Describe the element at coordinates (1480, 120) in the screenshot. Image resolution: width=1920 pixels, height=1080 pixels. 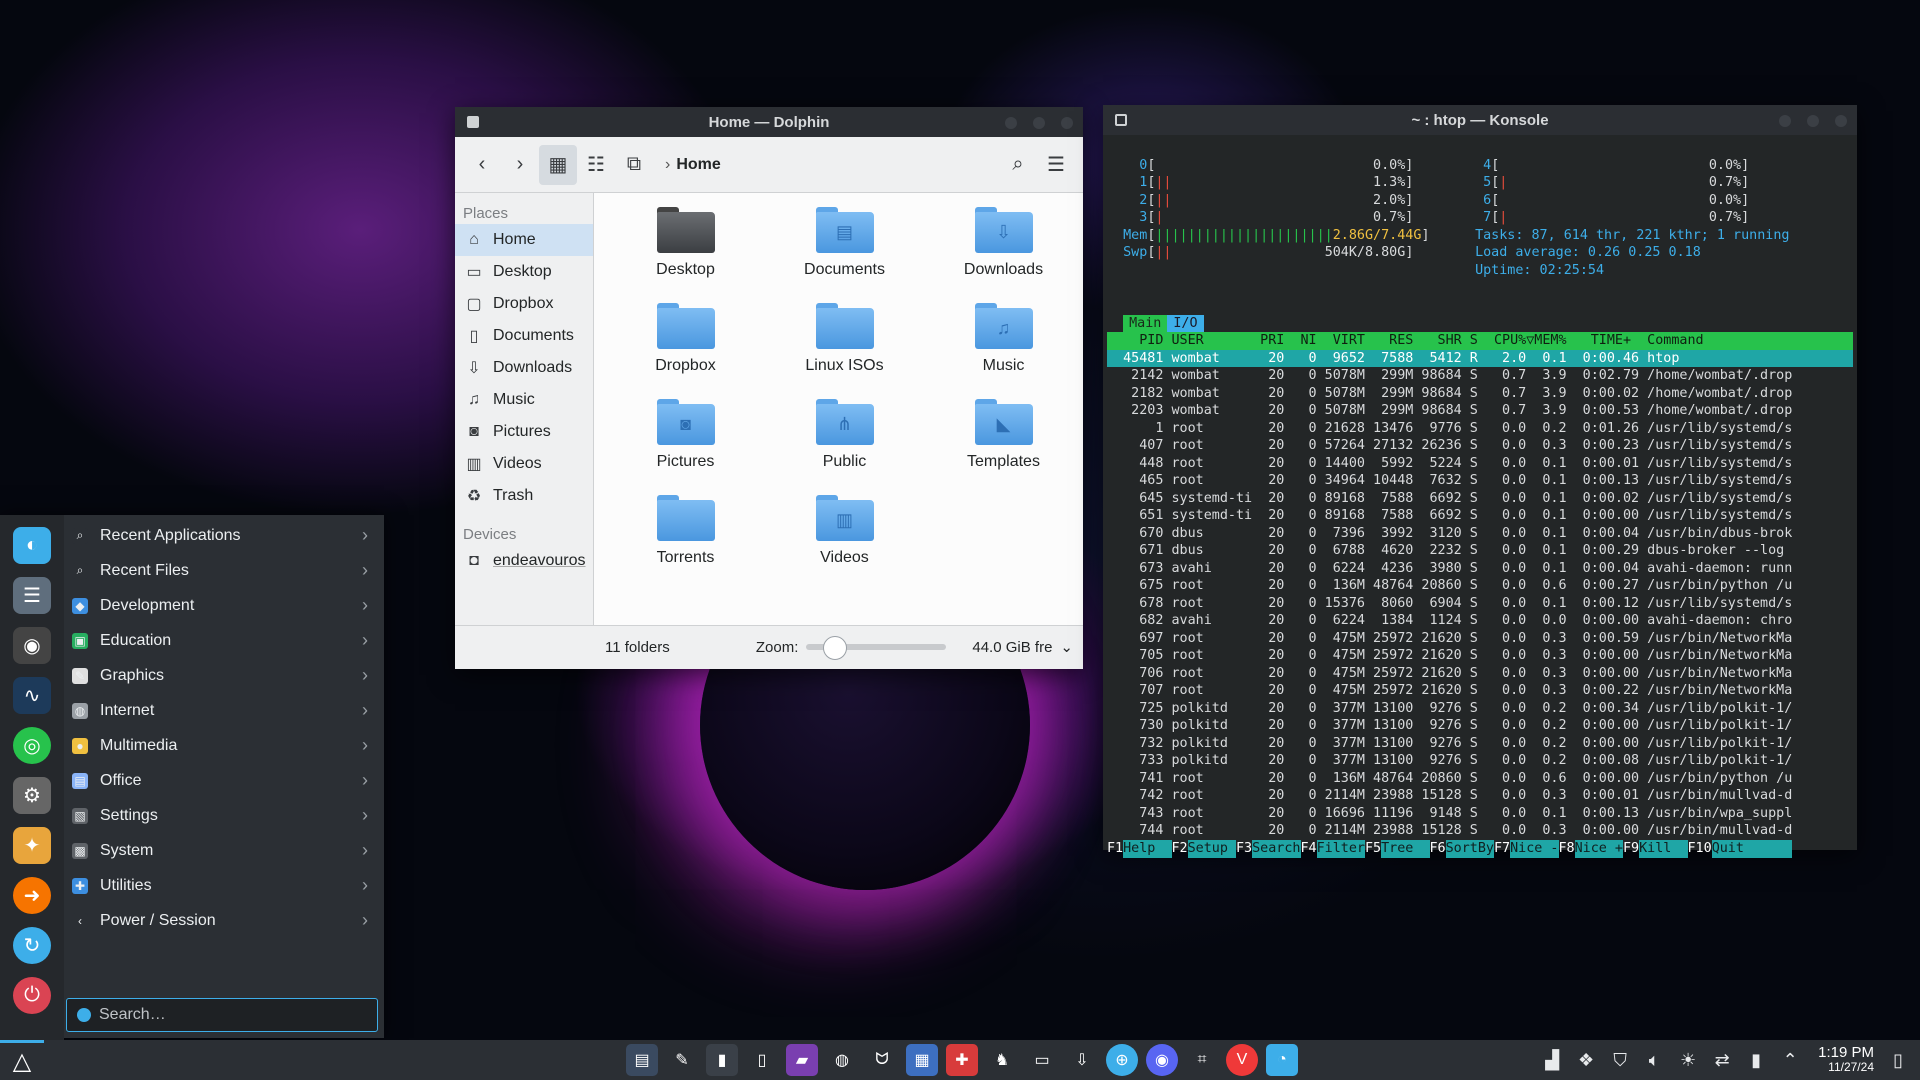
I see `konsole-titlebar: ~ : htop — Konsole` at that location.